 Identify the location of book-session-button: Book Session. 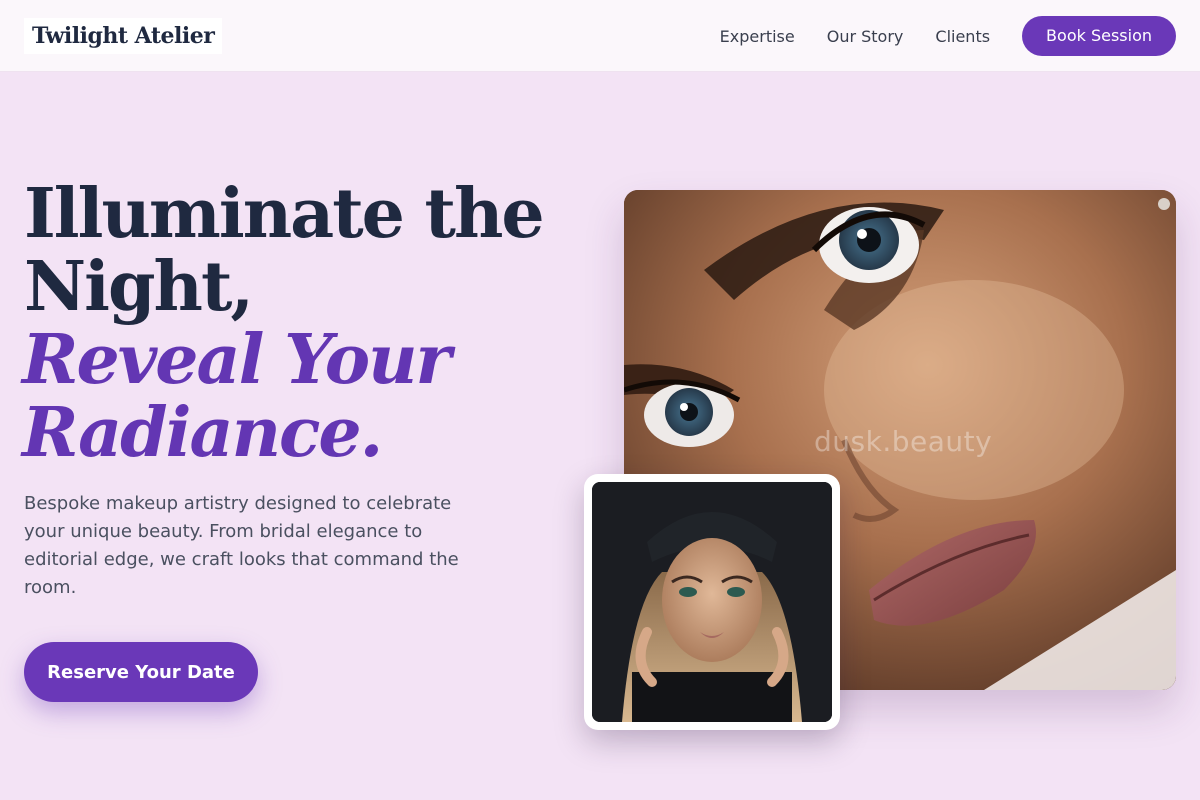
(1099, 36).